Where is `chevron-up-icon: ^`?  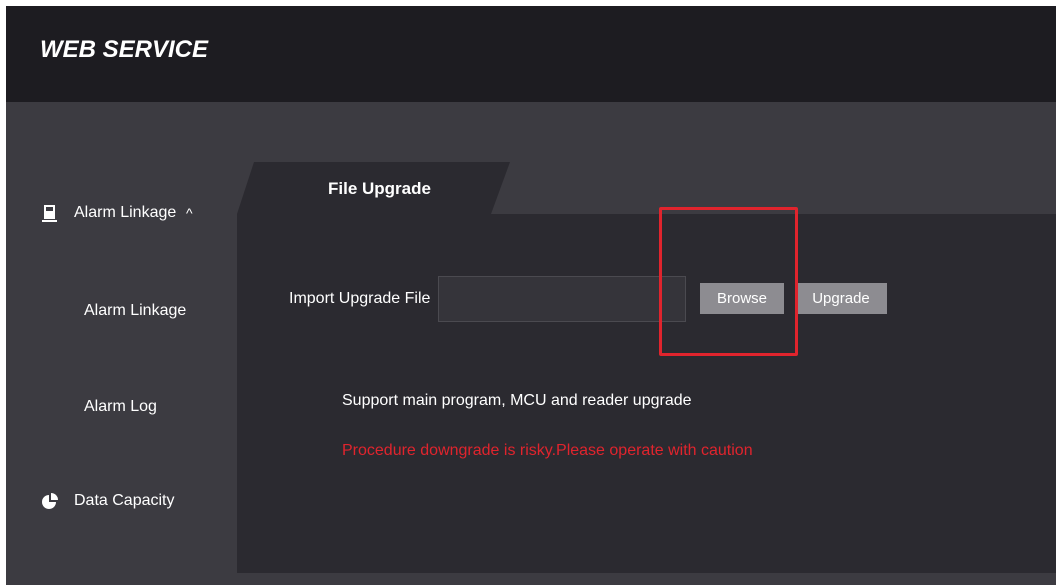
chevron-up-icon: ^ is located at coordinates (189, 213).